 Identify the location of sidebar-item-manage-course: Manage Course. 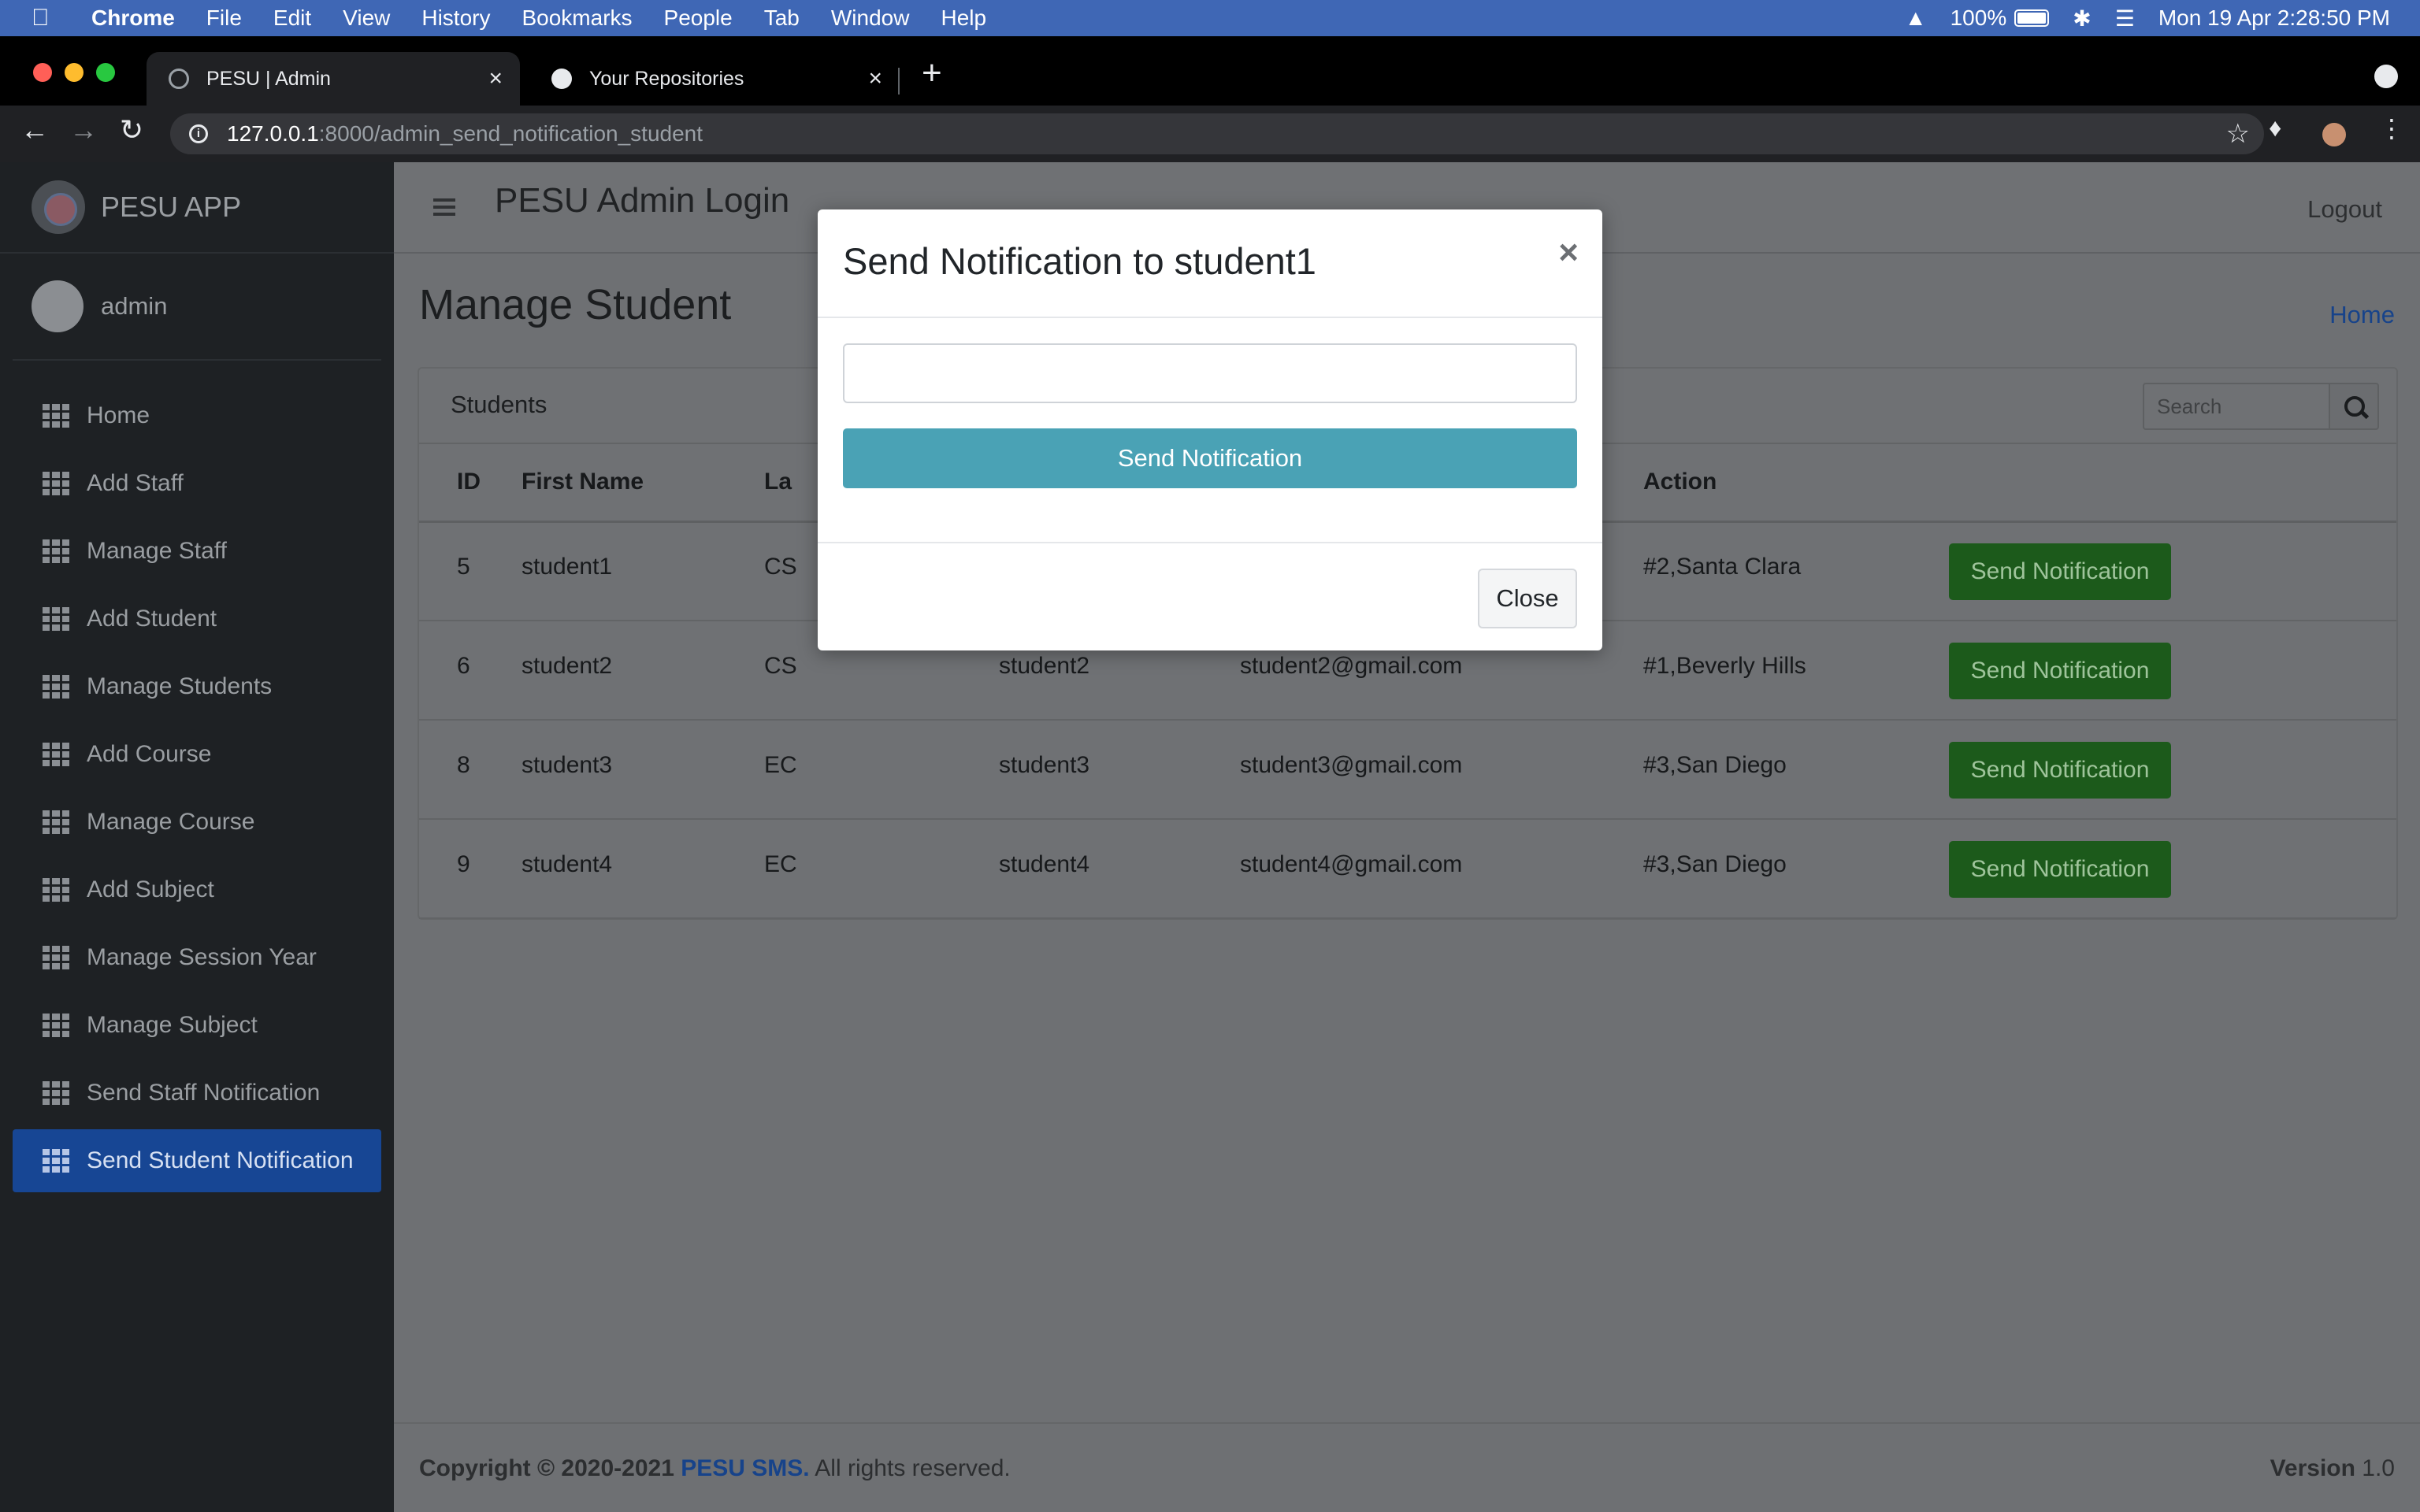
(197, 822).